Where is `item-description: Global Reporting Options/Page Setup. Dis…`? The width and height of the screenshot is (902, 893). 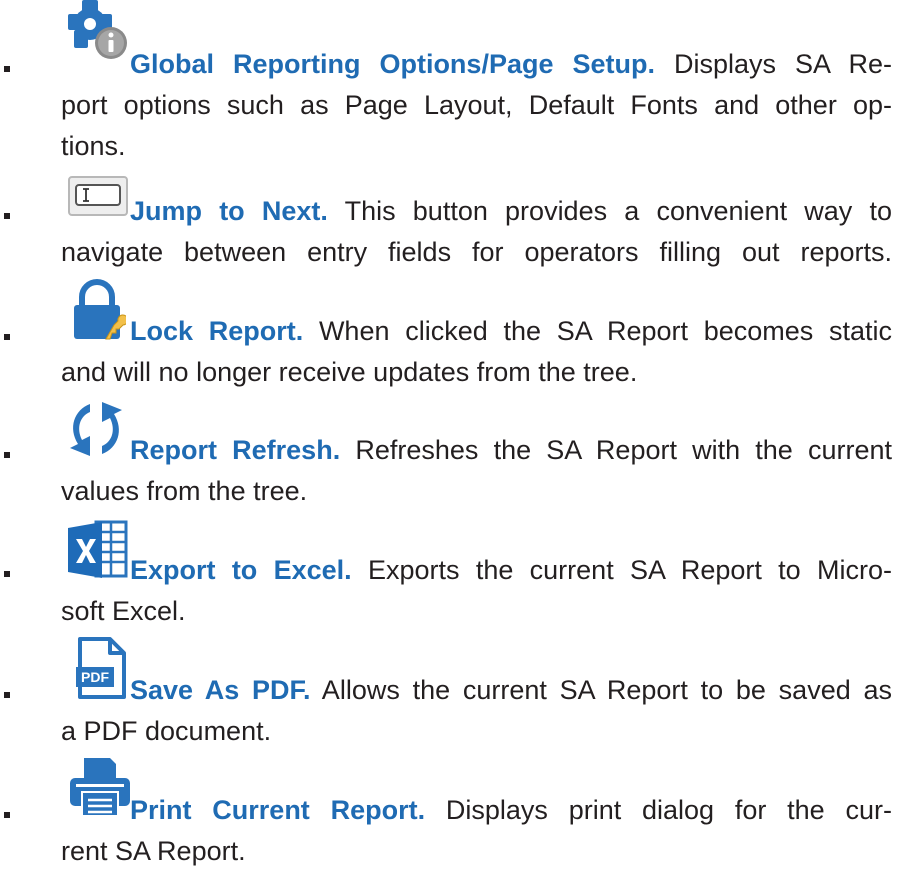 item-description: Global Reporting Options/Page Setup. Dis… is located at coordinates (476, 105).